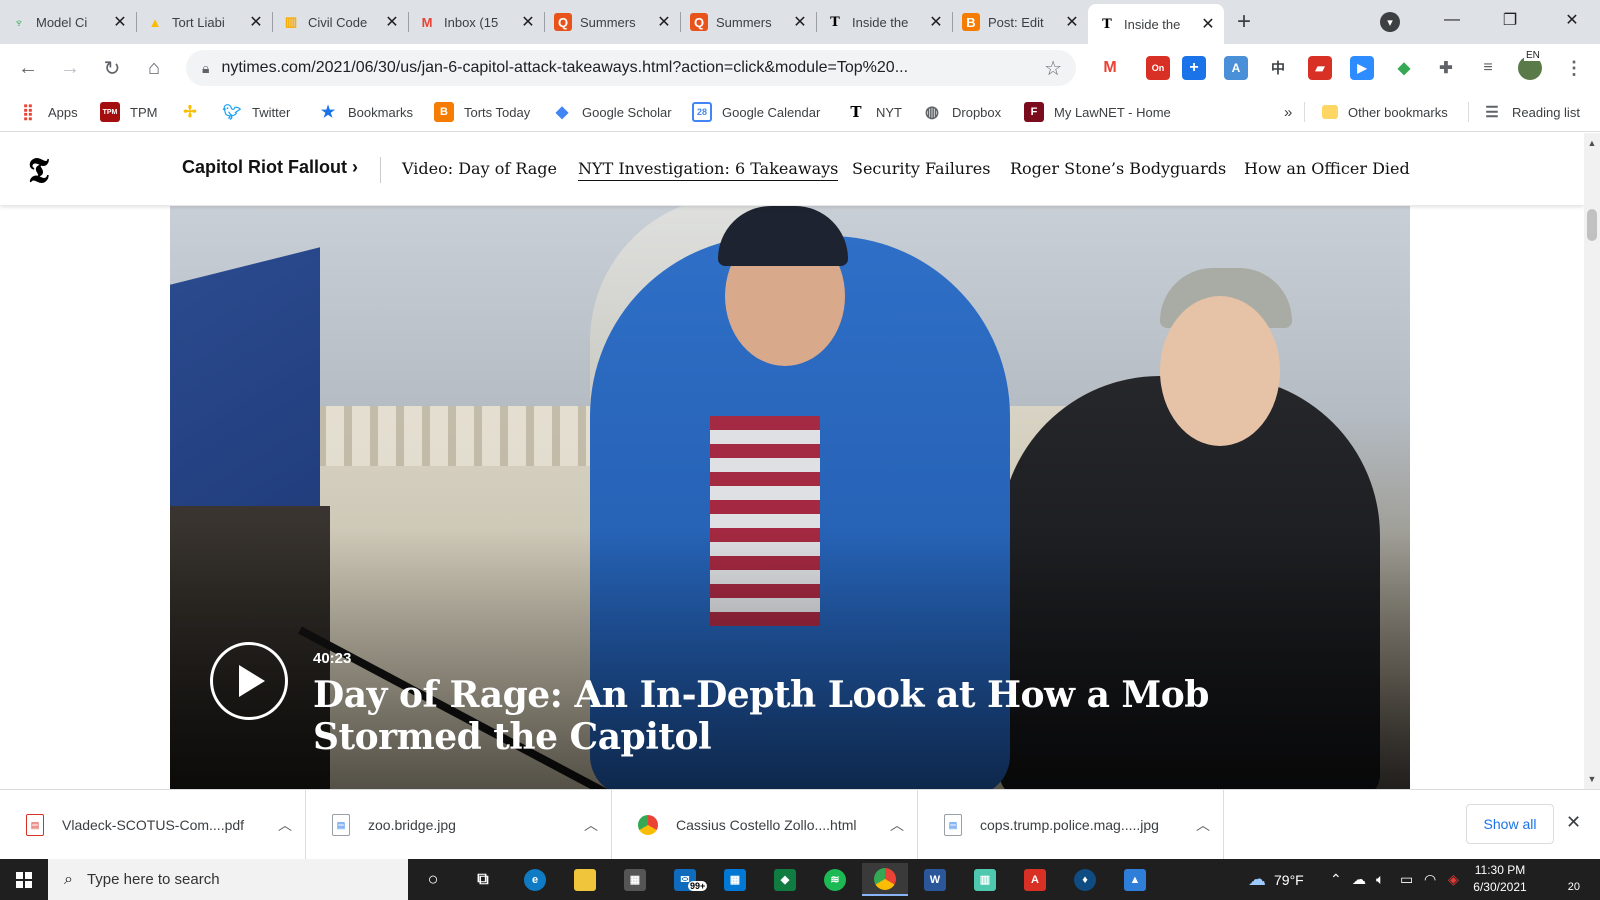 The height and width of the screenshot is (900, 1600). Describe the element at coordinates (228, 879) in the screenshot. I see `taskbar-search-box: ⌕ Type here to search` at that location.